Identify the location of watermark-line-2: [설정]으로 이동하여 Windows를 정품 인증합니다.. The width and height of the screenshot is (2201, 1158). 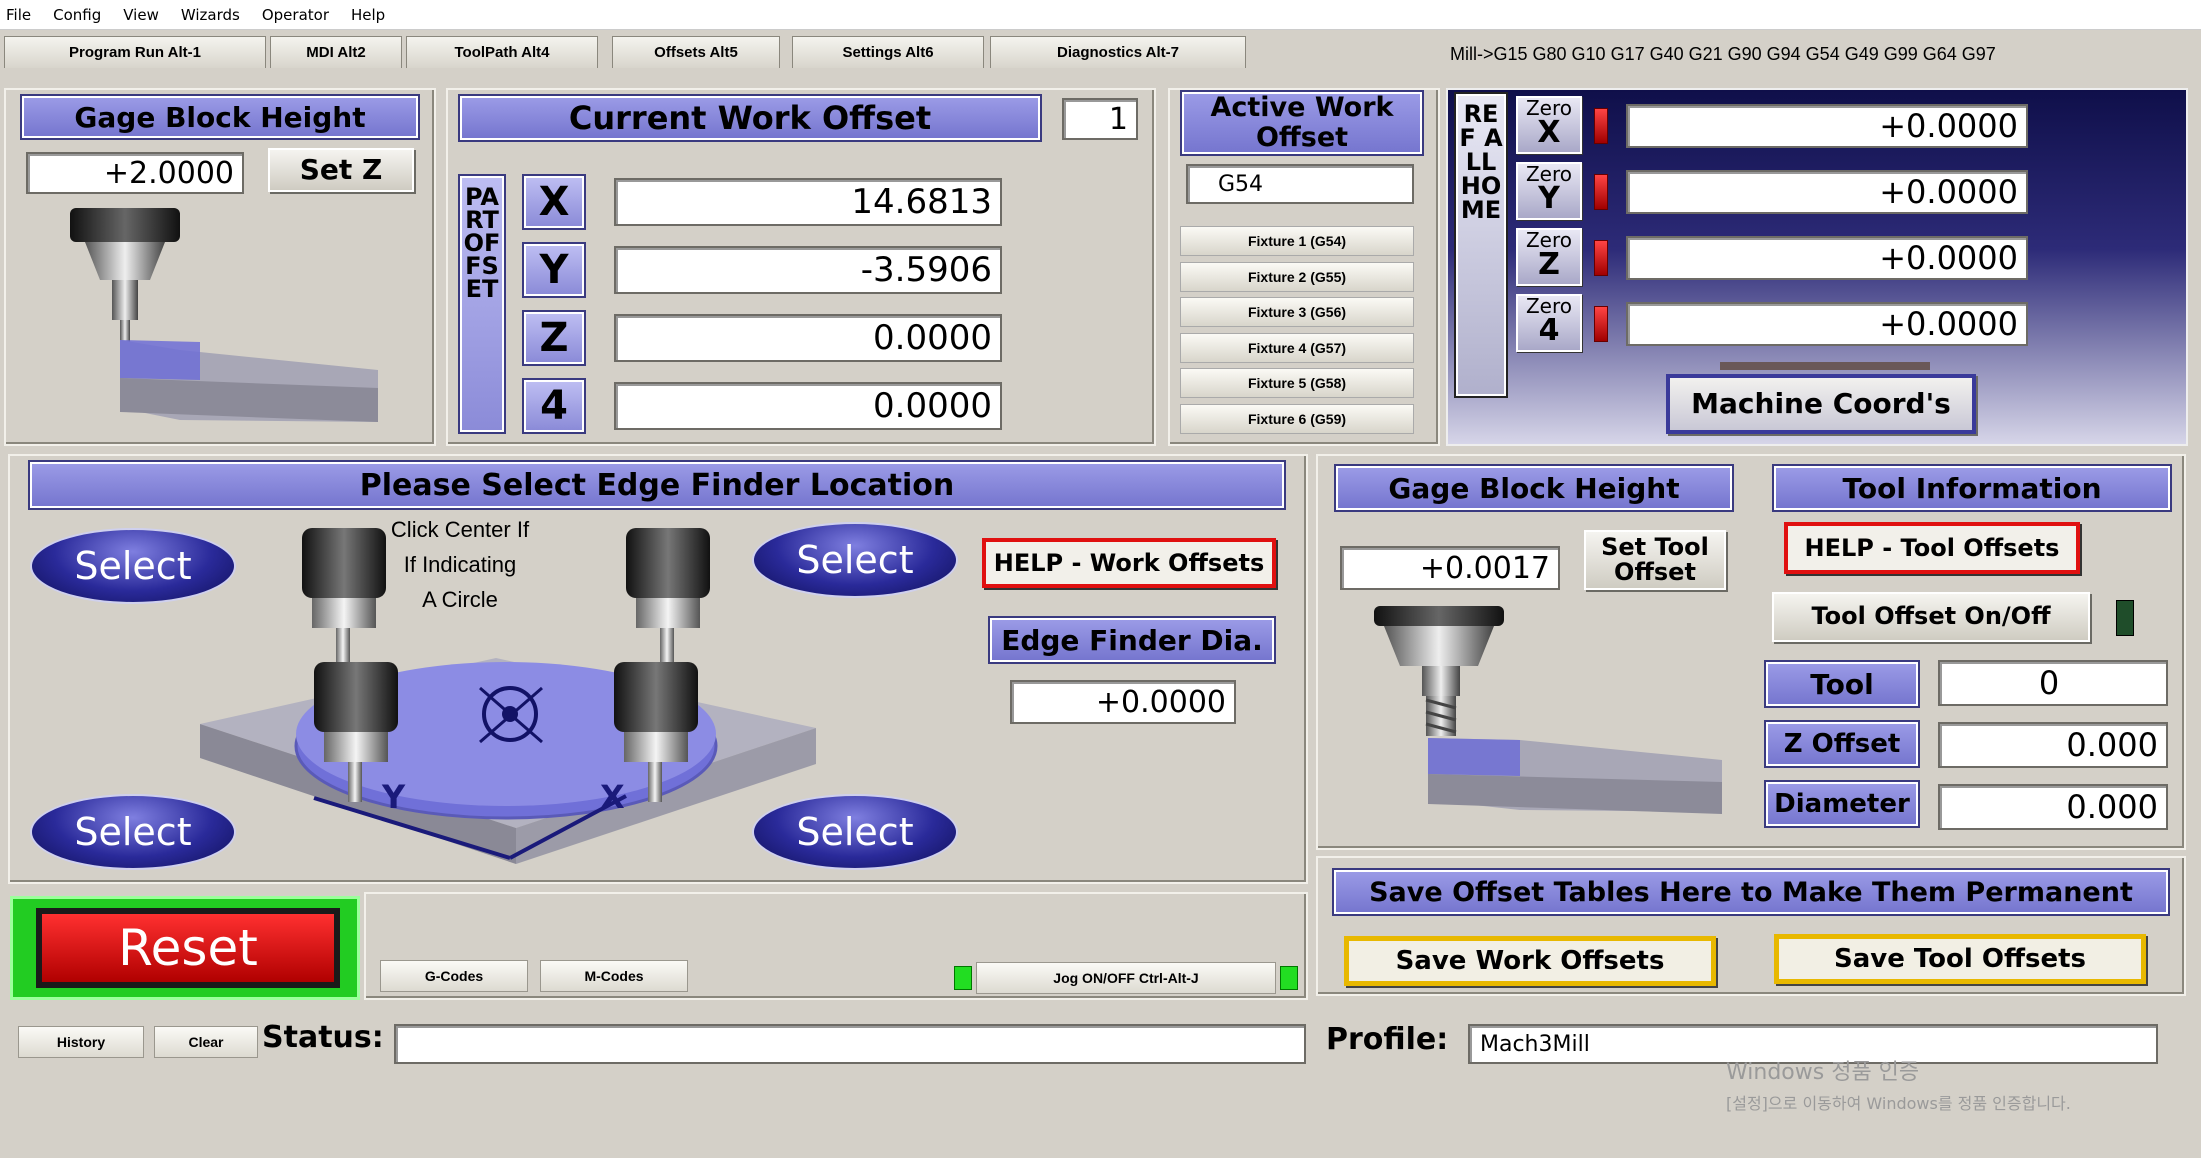
(1898, 1103).